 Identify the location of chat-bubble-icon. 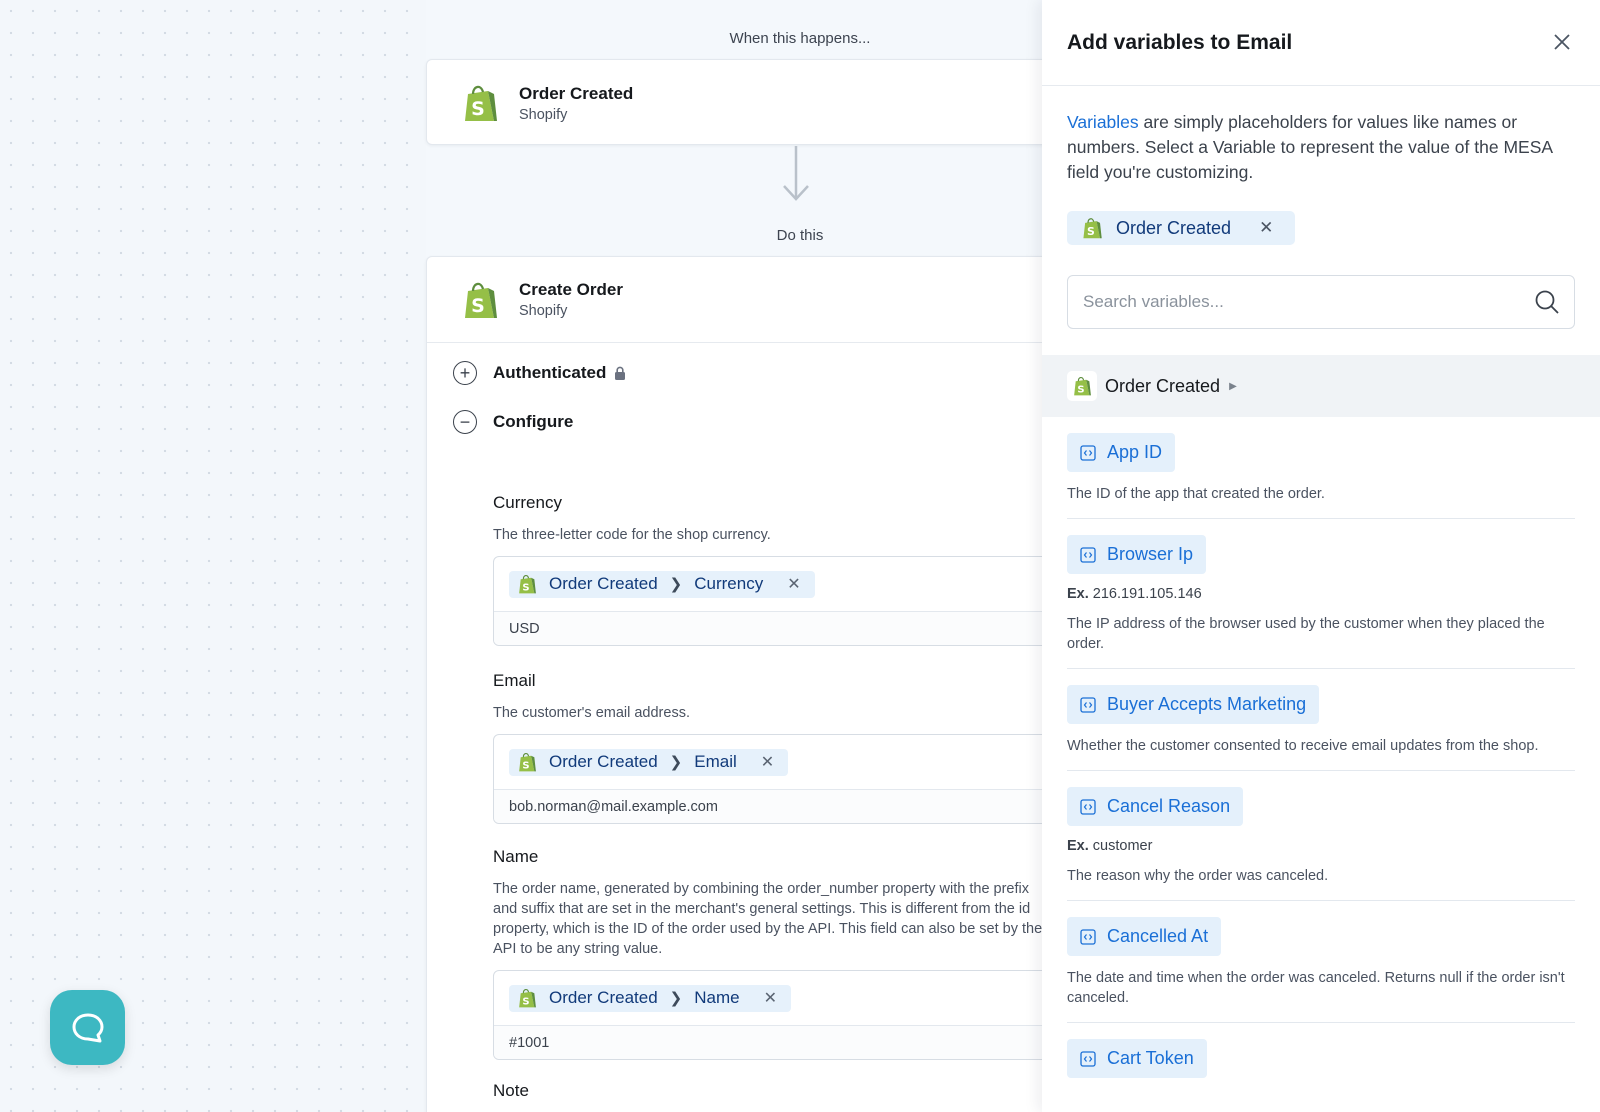
(87, 1027).